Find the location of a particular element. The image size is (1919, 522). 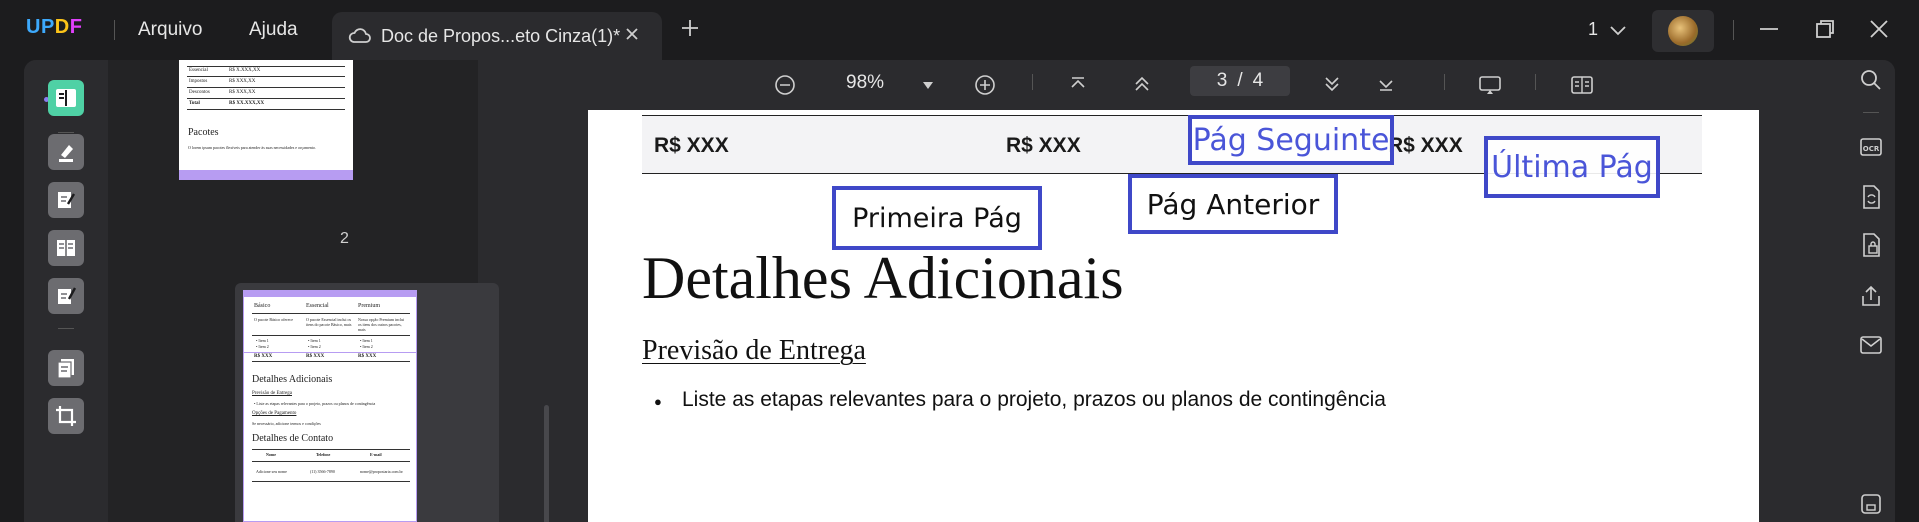

thumb-contact-val: (11) 3566-7890 is located at coordinates (322, 471).